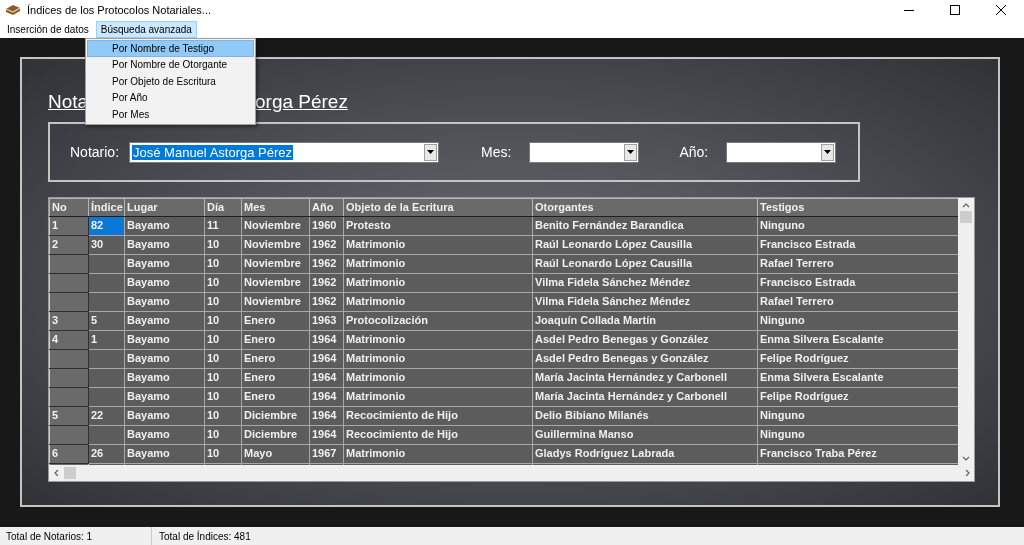  What do you see at coordinates (511, 473) in the screenshot?
I see `horizontal-scrollbar` at bounding box center [511, 473].